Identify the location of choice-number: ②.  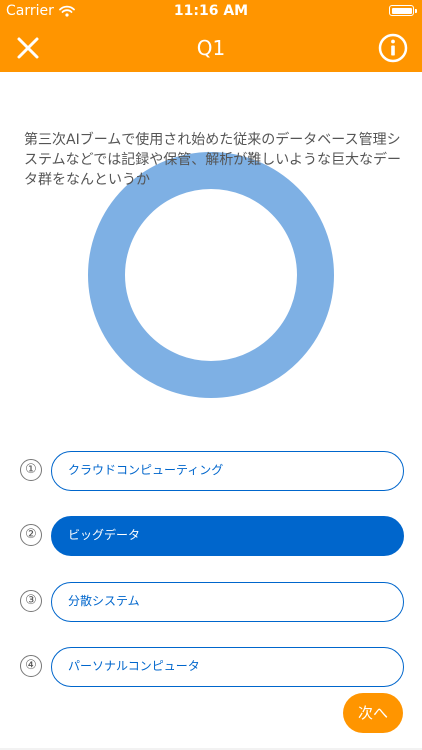
(31, 535).